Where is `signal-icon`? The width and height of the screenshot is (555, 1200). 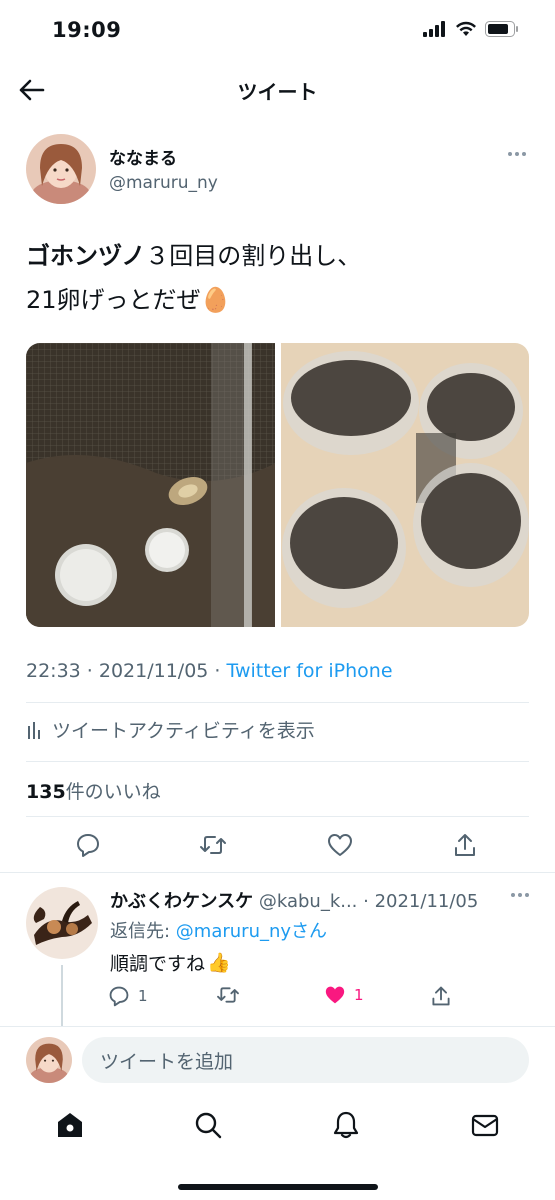 signal-icon is located at coordinates (434, 29).